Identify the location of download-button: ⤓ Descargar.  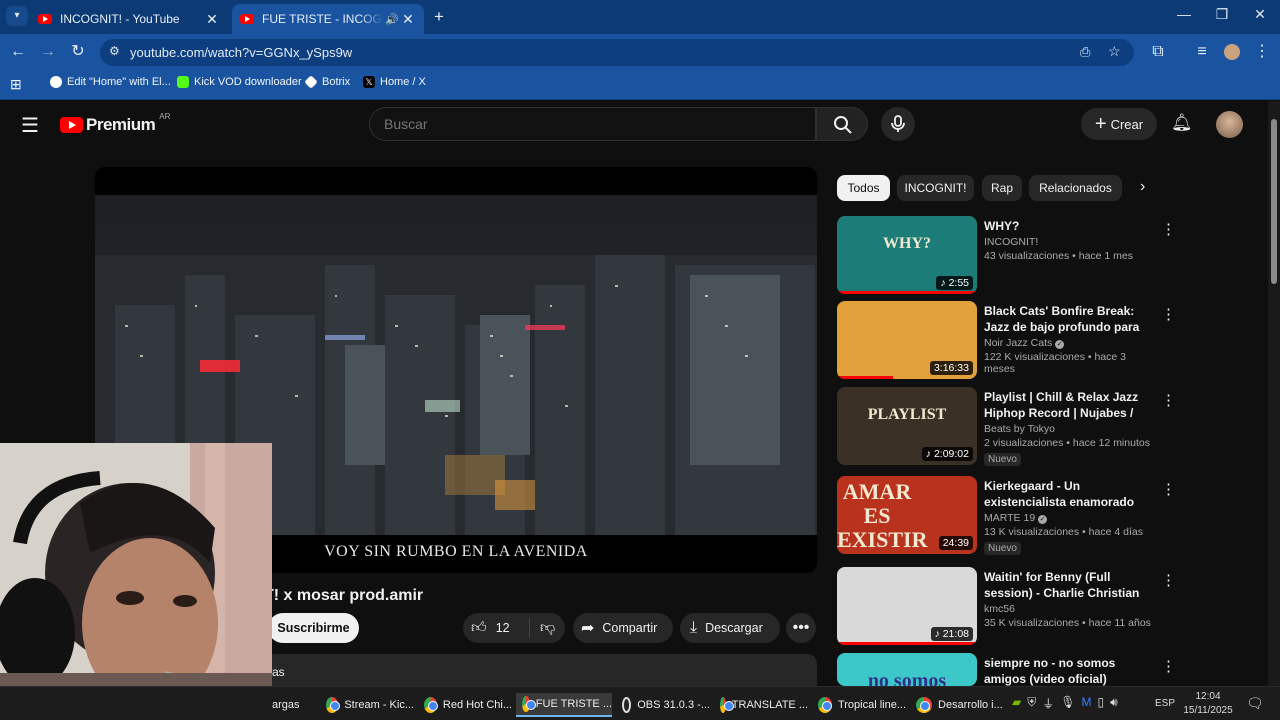
(730, 628).